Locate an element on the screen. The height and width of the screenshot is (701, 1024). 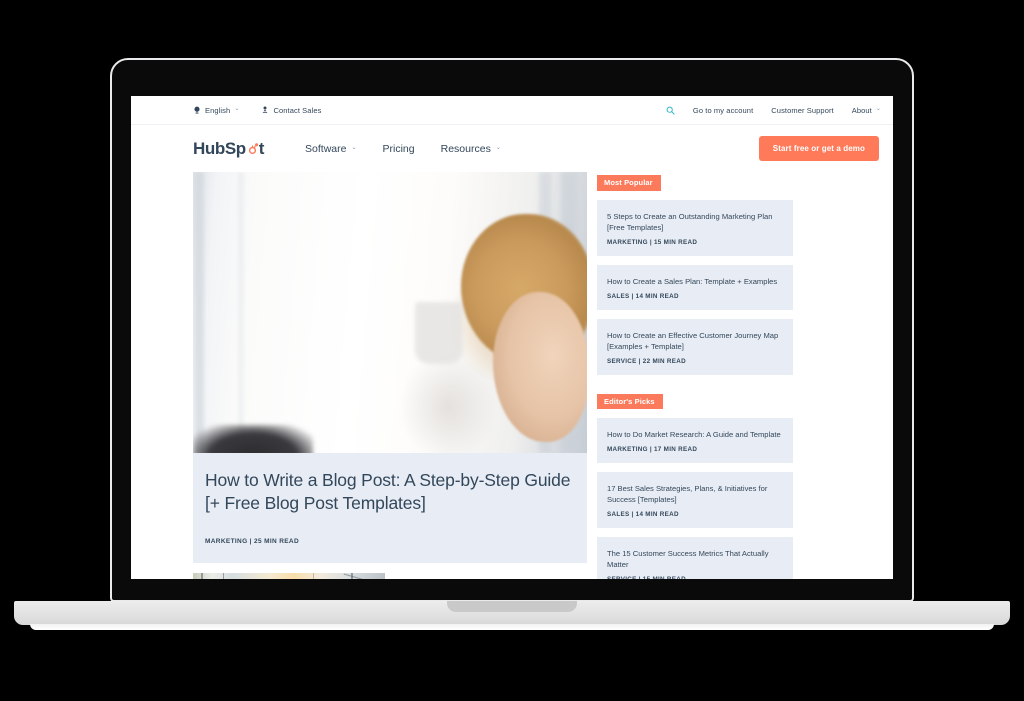
coffee-mug is located at coordinates (439, 333).